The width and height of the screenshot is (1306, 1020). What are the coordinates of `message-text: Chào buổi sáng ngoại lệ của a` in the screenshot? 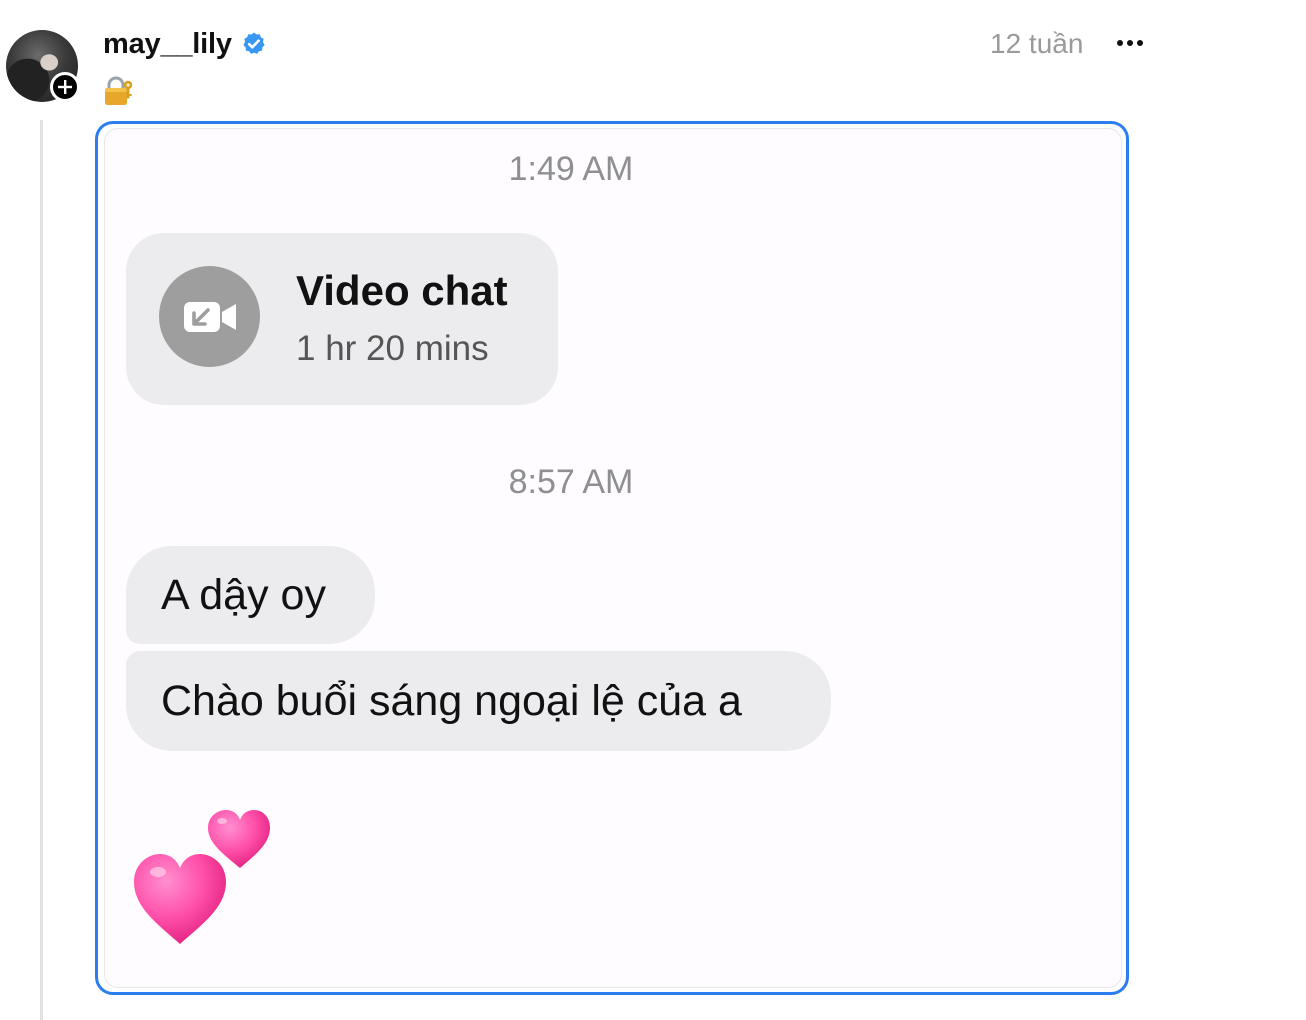 It's located at (451, 700).